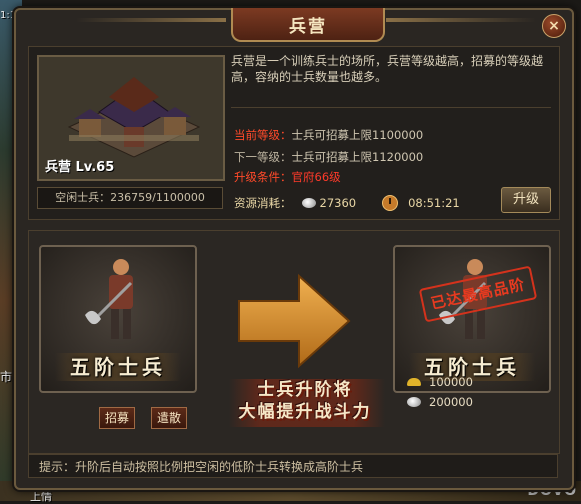 The height and width of the screenshot is (504, 581). Describe the element at coordinates (263, 203) in the screenshot. I see `resource-cost-label: 资源消耗：` at that location.